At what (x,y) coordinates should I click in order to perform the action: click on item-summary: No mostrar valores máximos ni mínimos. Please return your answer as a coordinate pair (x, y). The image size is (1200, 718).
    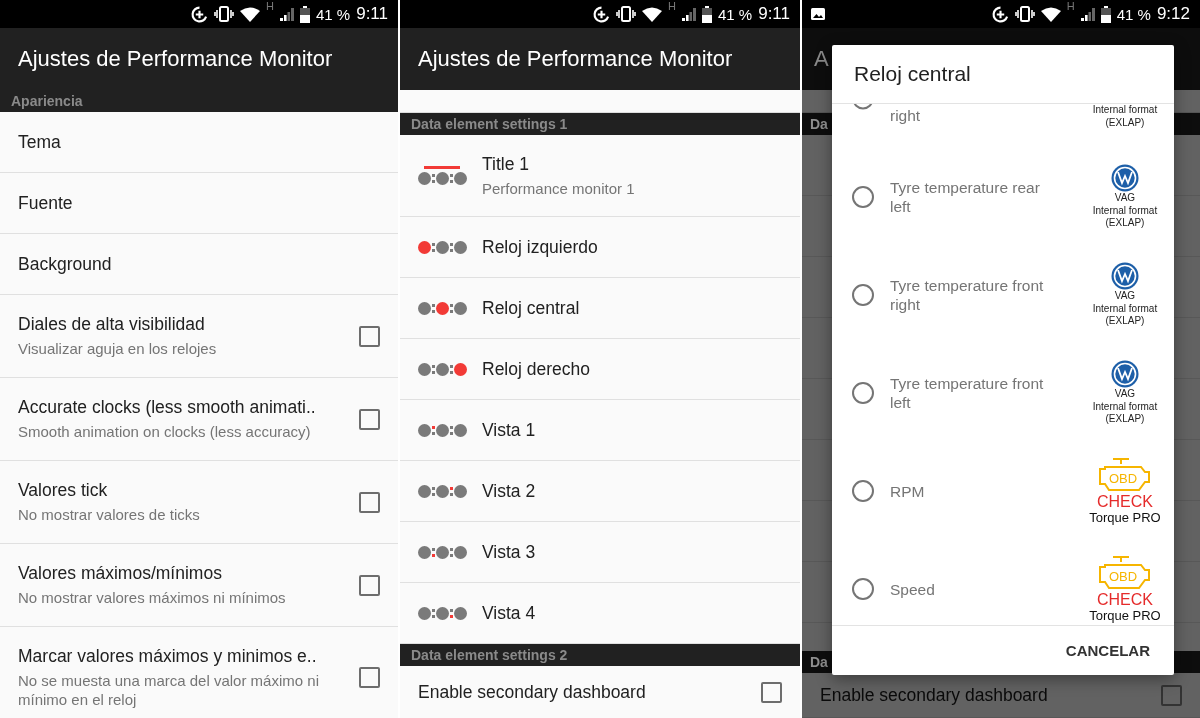
    Looking at the image, I should click on (152, 597).